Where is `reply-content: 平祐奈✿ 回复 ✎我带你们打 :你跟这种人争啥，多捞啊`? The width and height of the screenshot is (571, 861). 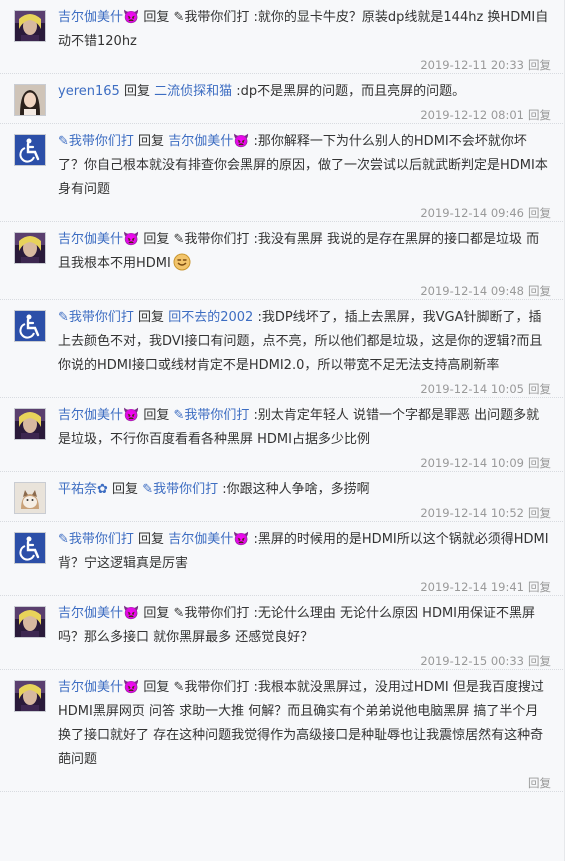 reply-content: 平祐奈✿ 回复 ✎我带你们打 :你跟这种人争啥，多捞啊 is located at coordinates (304, 490).